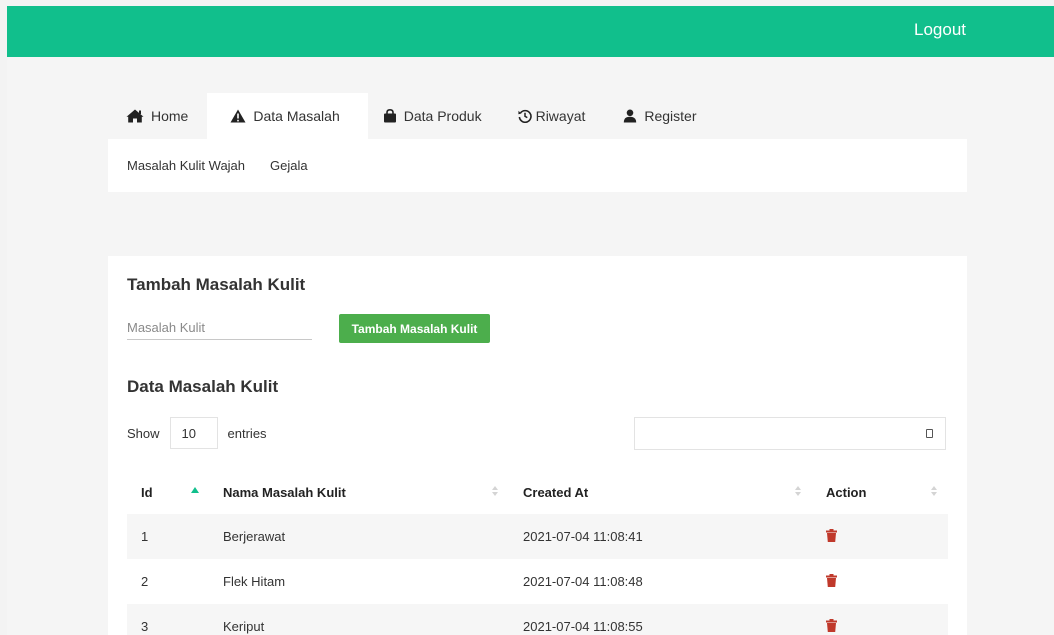 The height and width of the screenshot is (635, 1054). I want to click on subnav-gejala: Gejala, so click(289, 165).